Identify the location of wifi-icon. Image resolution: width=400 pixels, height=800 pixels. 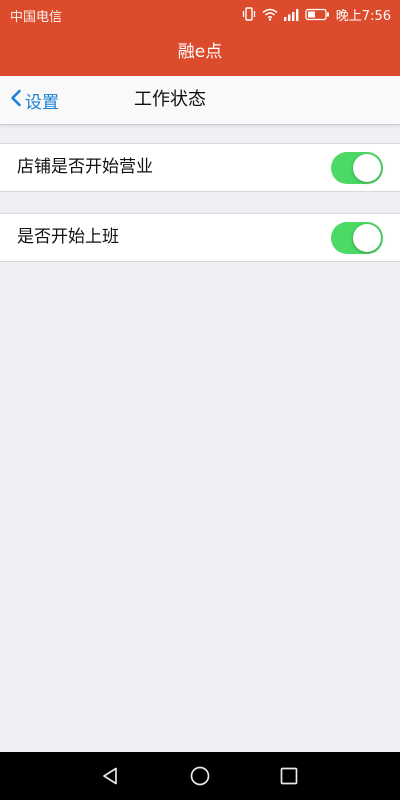
(270, 14).